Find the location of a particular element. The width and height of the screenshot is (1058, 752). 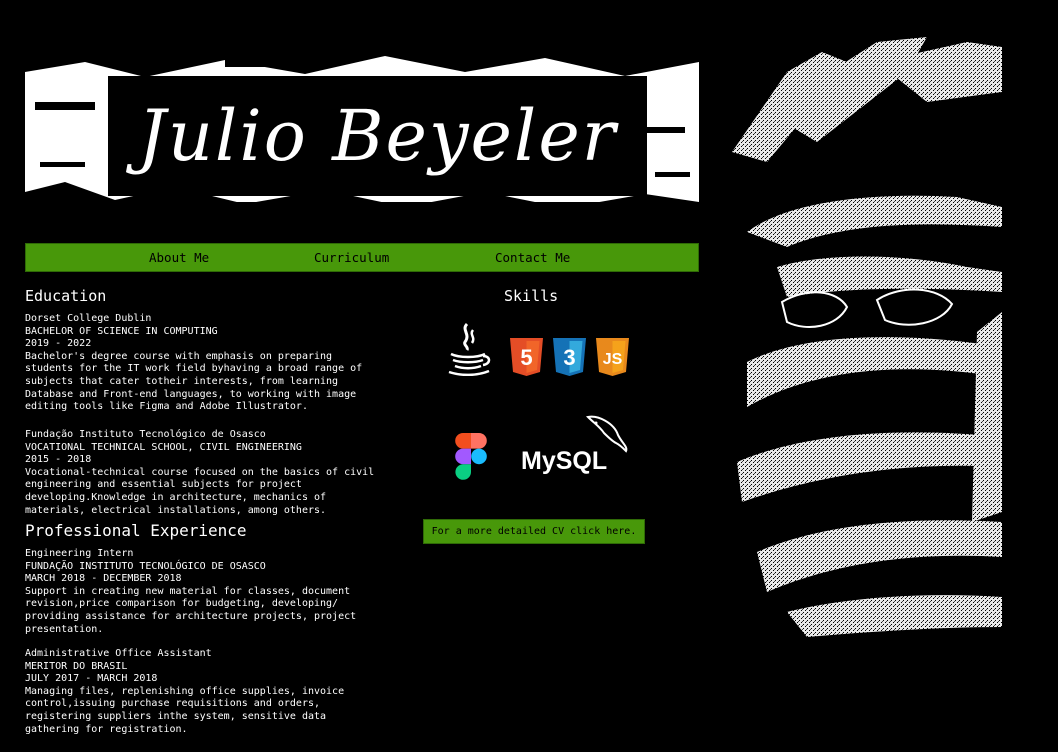

html5-icon: 5 is located at coordinates (526, 357).